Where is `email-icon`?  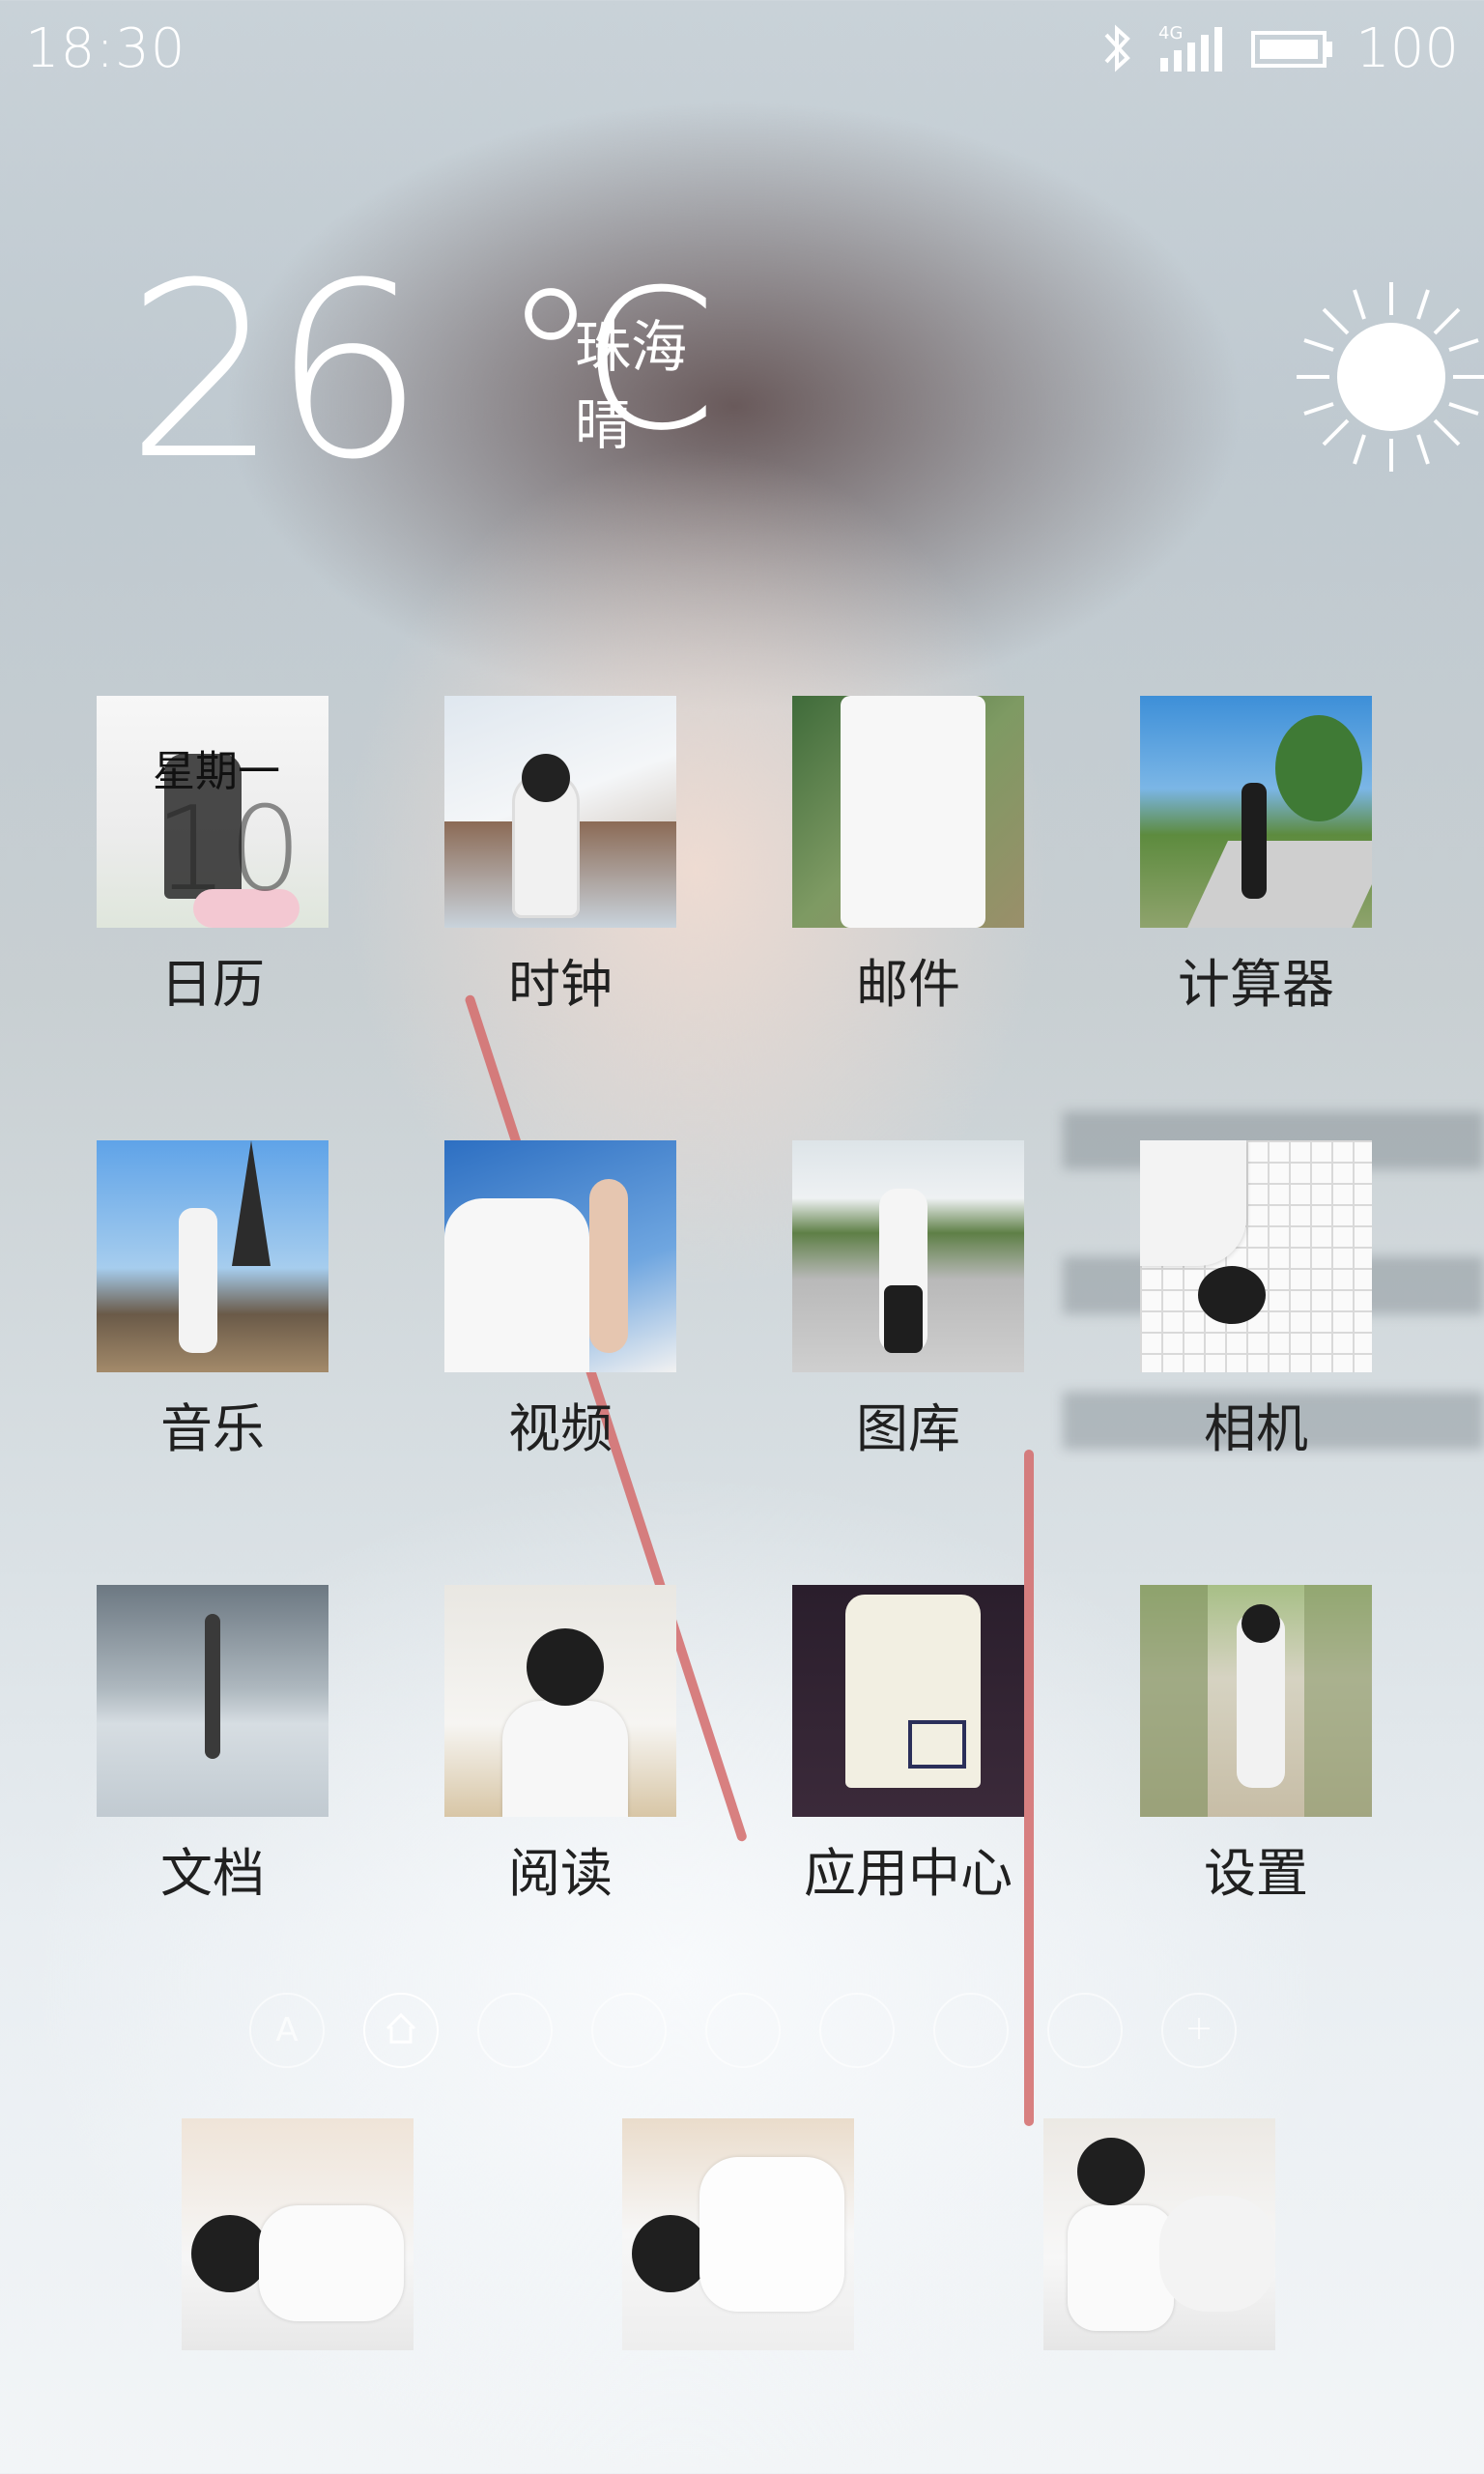 email-icon is located at coordinates (908, 812).